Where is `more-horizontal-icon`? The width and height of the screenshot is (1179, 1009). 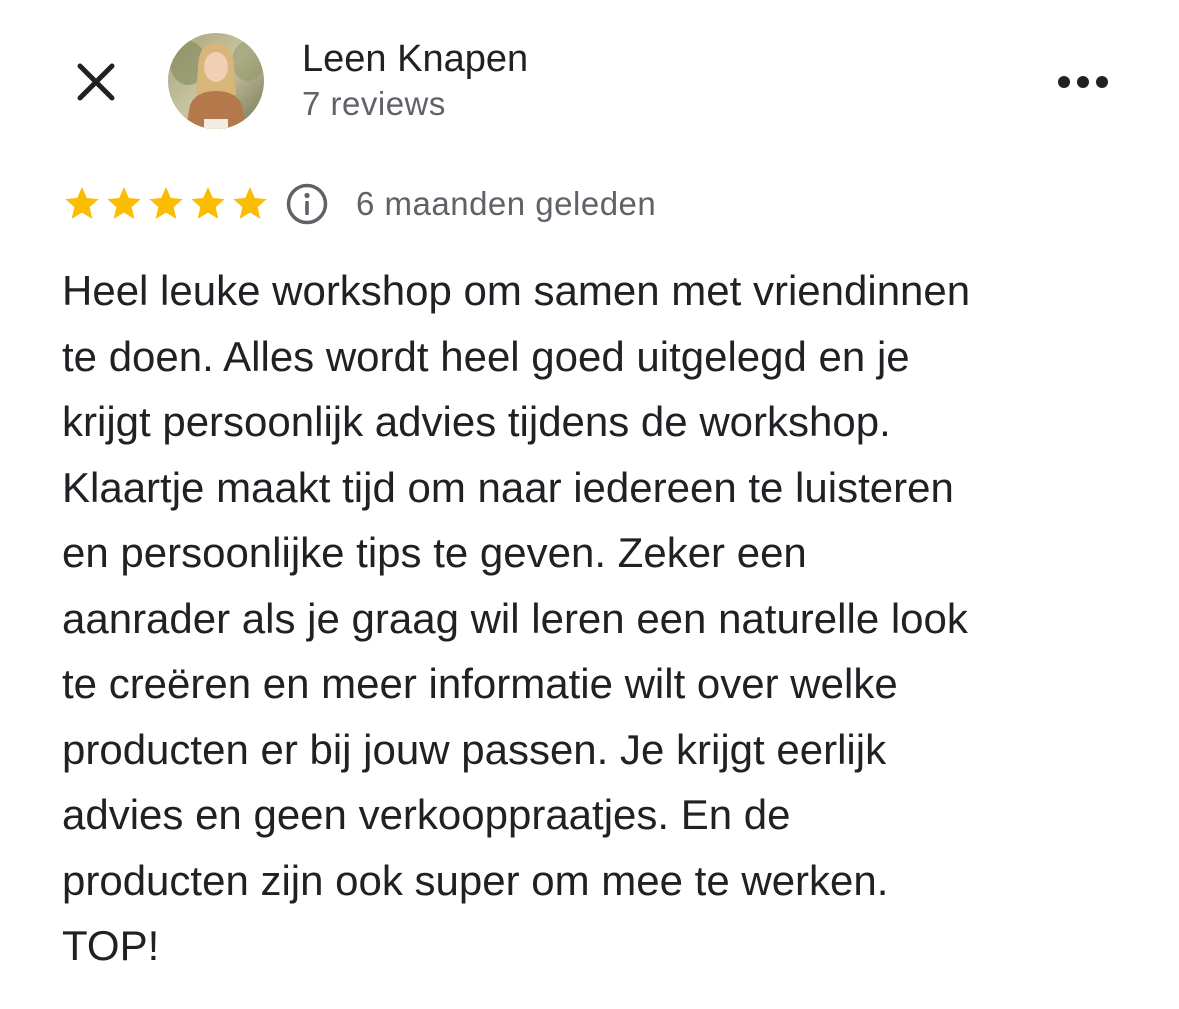 more-horizontal-icon is located at coordinates (1083, 82).